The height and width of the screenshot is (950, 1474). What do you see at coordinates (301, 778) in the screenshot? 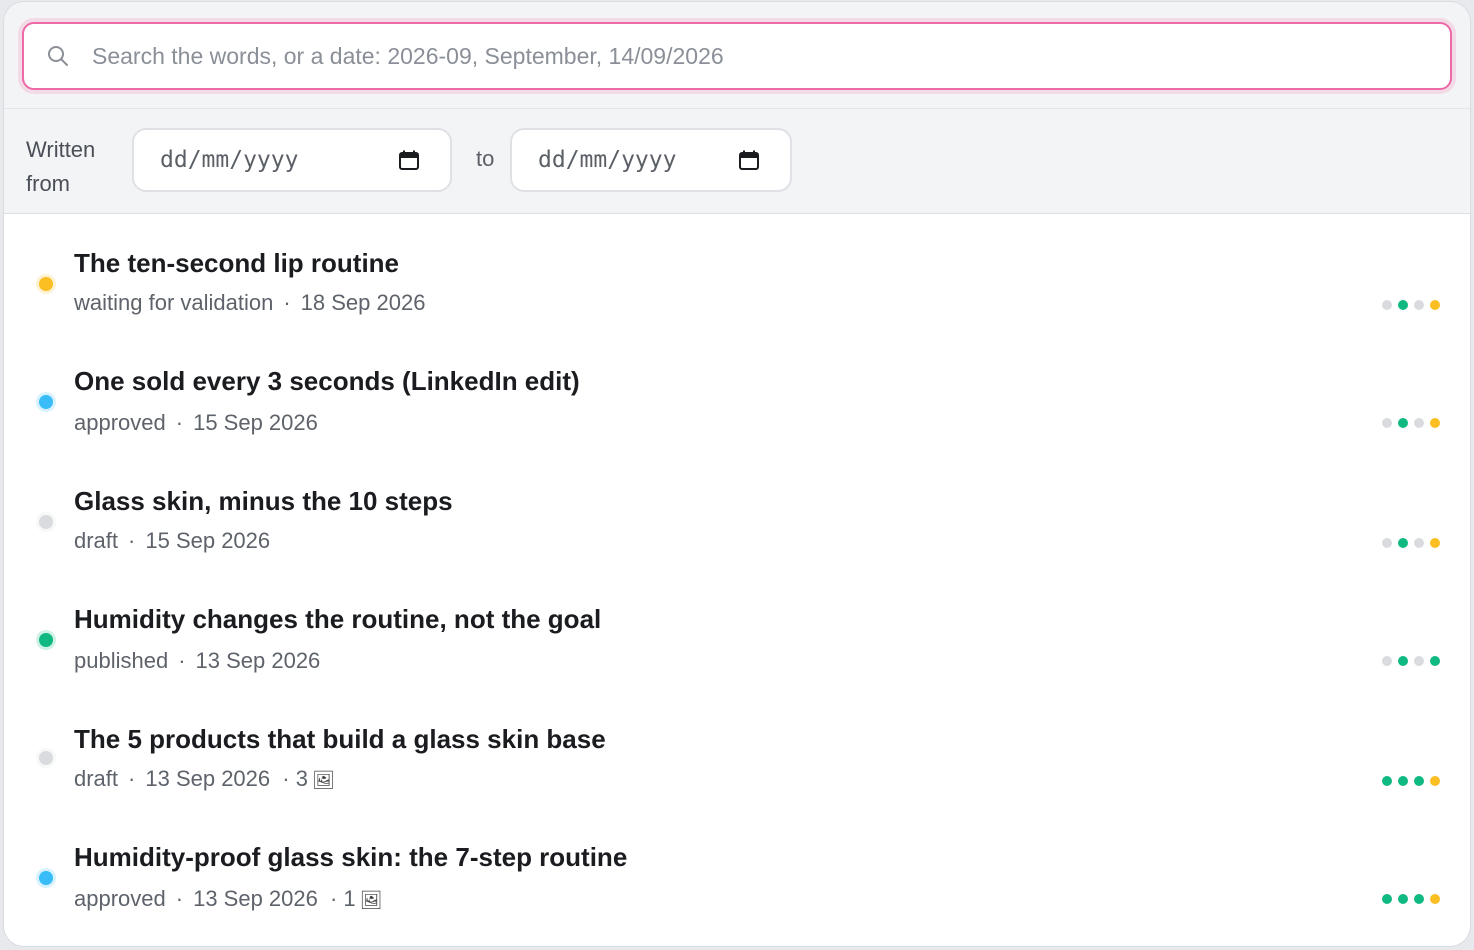
I see `image-count: 3` at bounding box center [301, 778].